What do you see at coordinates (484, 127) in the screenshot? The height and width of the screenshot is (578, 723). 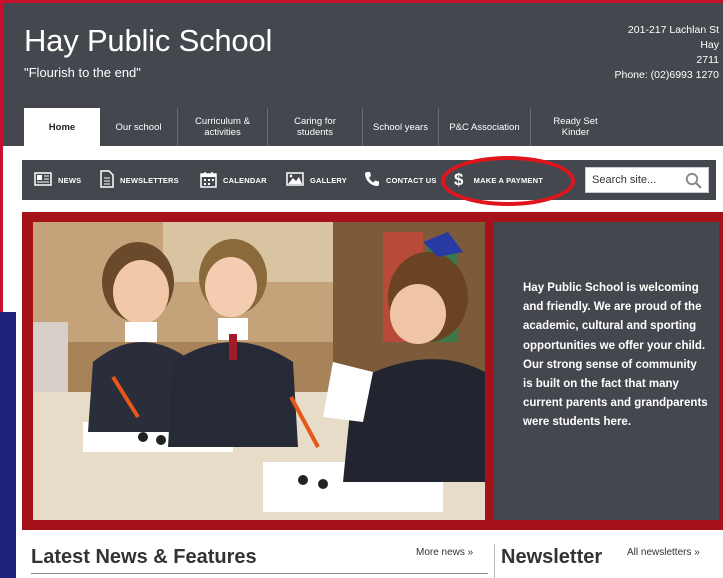 I see `tab-pc-association: P&C Association` at bounding box center [484, 127].